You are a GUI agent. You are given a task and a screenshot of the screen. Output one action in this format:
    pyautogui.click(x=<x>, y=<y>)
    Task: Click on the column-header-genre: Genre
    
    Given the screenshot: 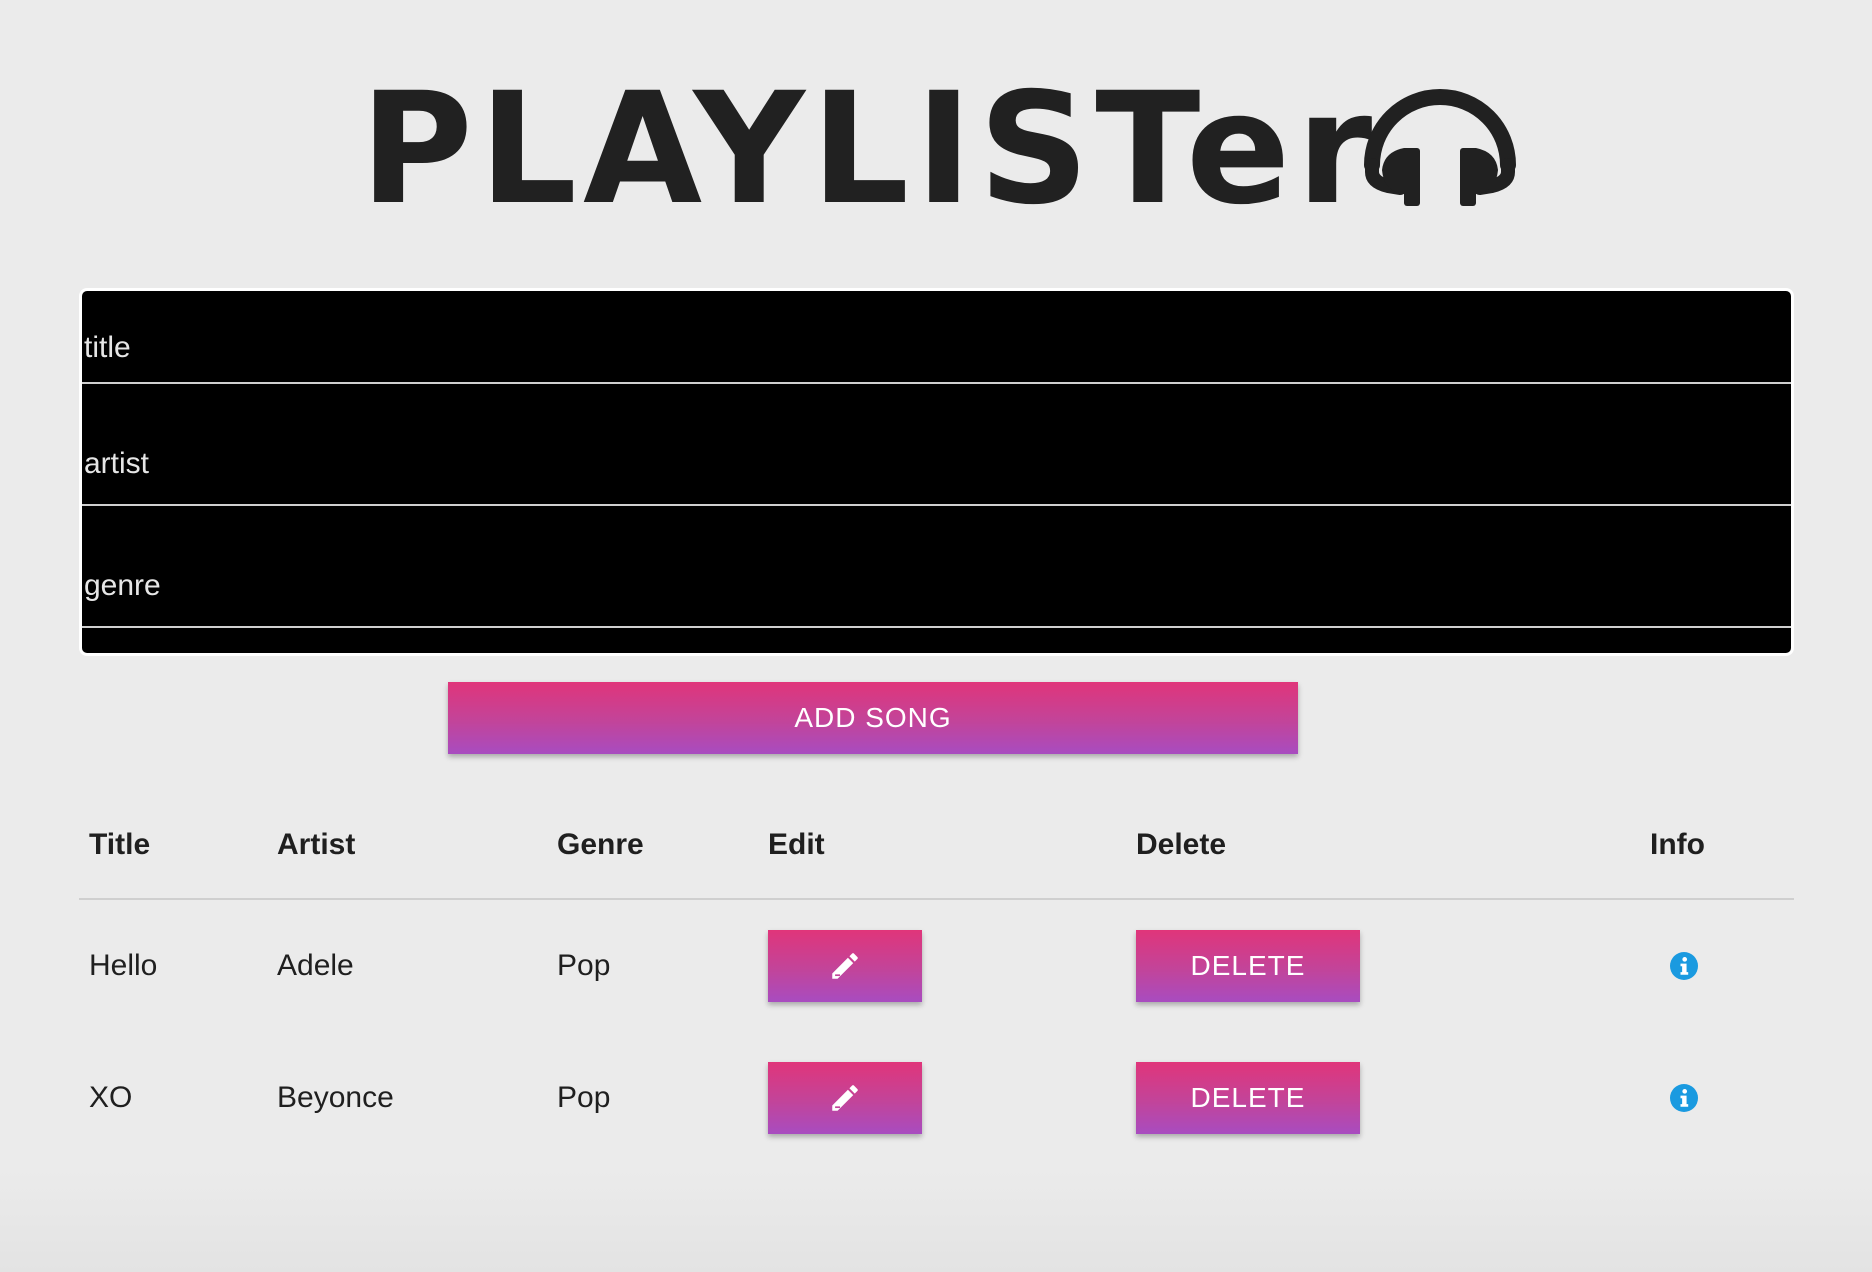 What is the action you would take?
    pyautogui.click(x=600, y=844)
    